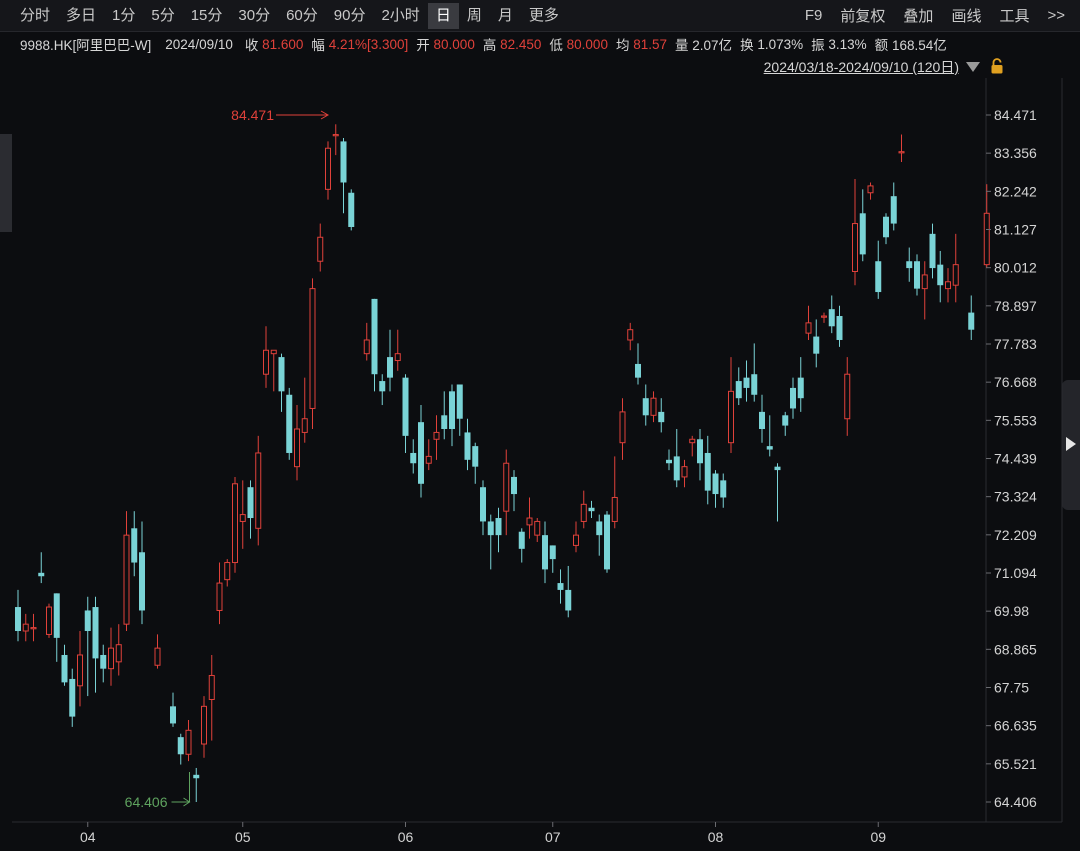 The width and height of the screenshot is (1080, 851). Describe the element at coordinates (1015, 153) in the screenshot. I see `y-tick-label: 83.356` at that location.